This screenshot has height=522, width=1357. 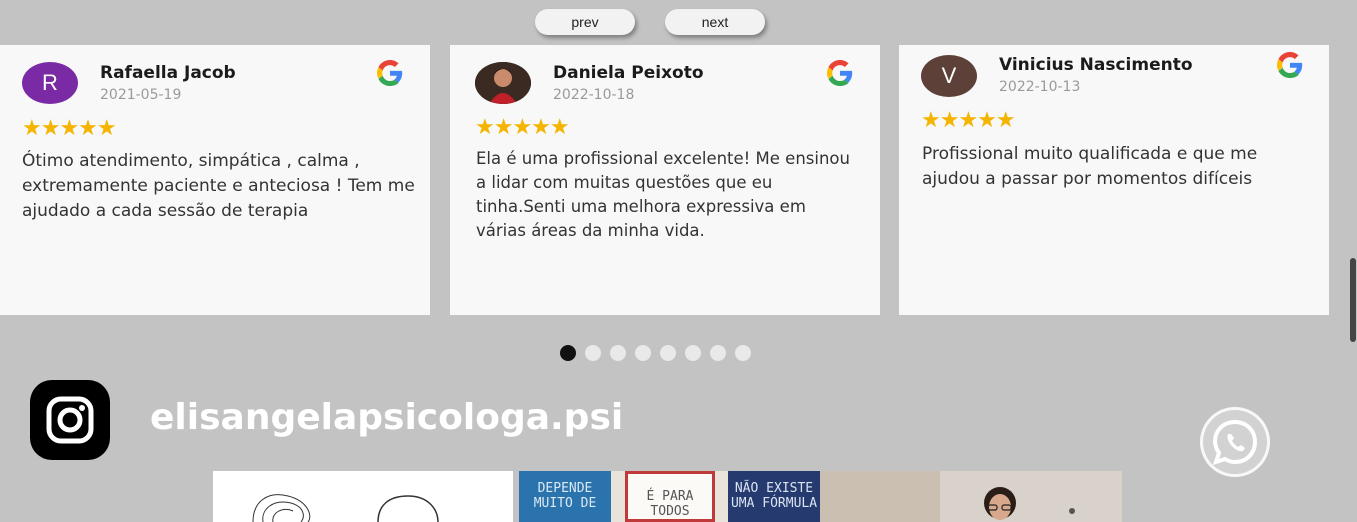 I want to click on reviewer-name: Vinicius Nascimento, so click(x=1096, y=65).